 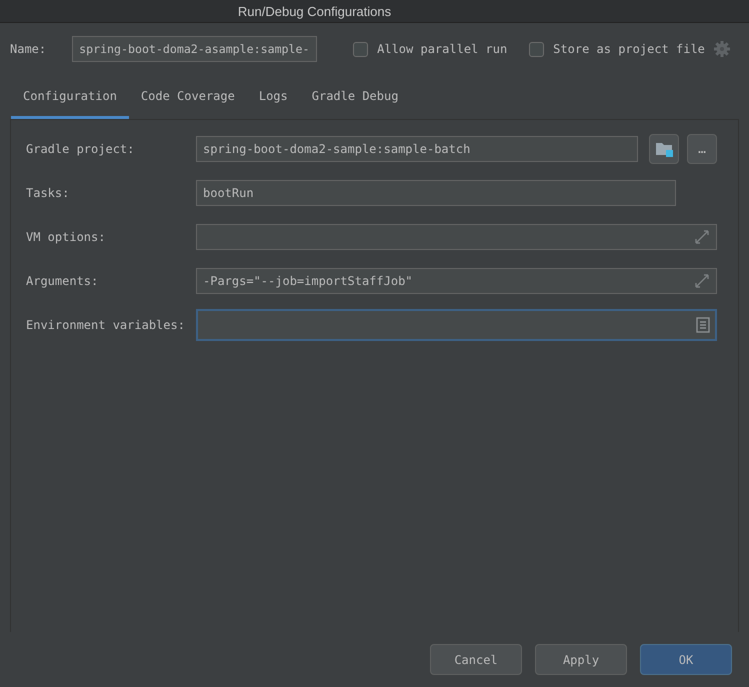 I want to click on settings-icon, so click(x=721, y=49).